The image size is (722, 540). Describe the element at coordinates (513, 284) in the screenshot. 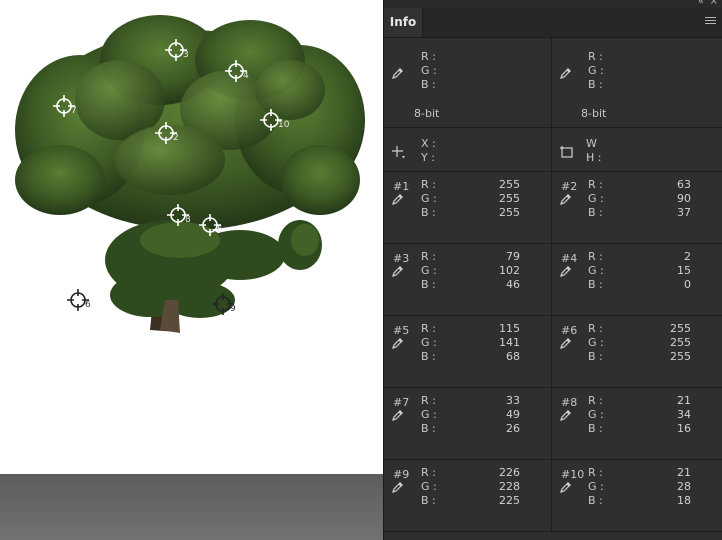

I see `blue-value: 46` at that location.